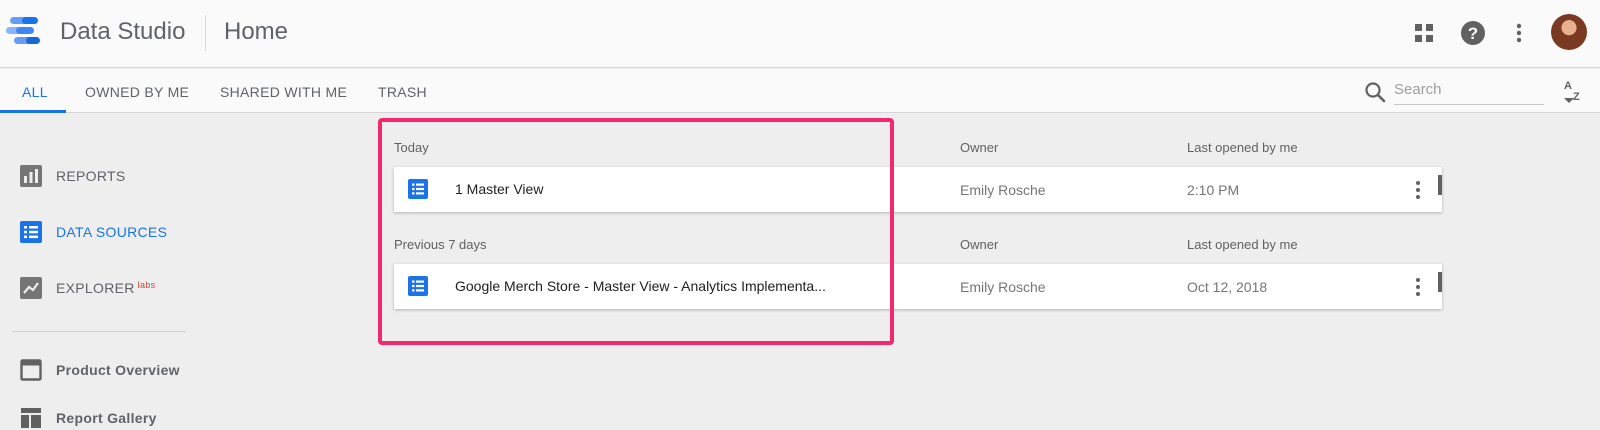 Image resolution: width=1600 pixels, height=430 pixels. What do you see at coordinates (31, 288) in the screenshot?
I see `trending-icon` at bounding box center [31, 288].